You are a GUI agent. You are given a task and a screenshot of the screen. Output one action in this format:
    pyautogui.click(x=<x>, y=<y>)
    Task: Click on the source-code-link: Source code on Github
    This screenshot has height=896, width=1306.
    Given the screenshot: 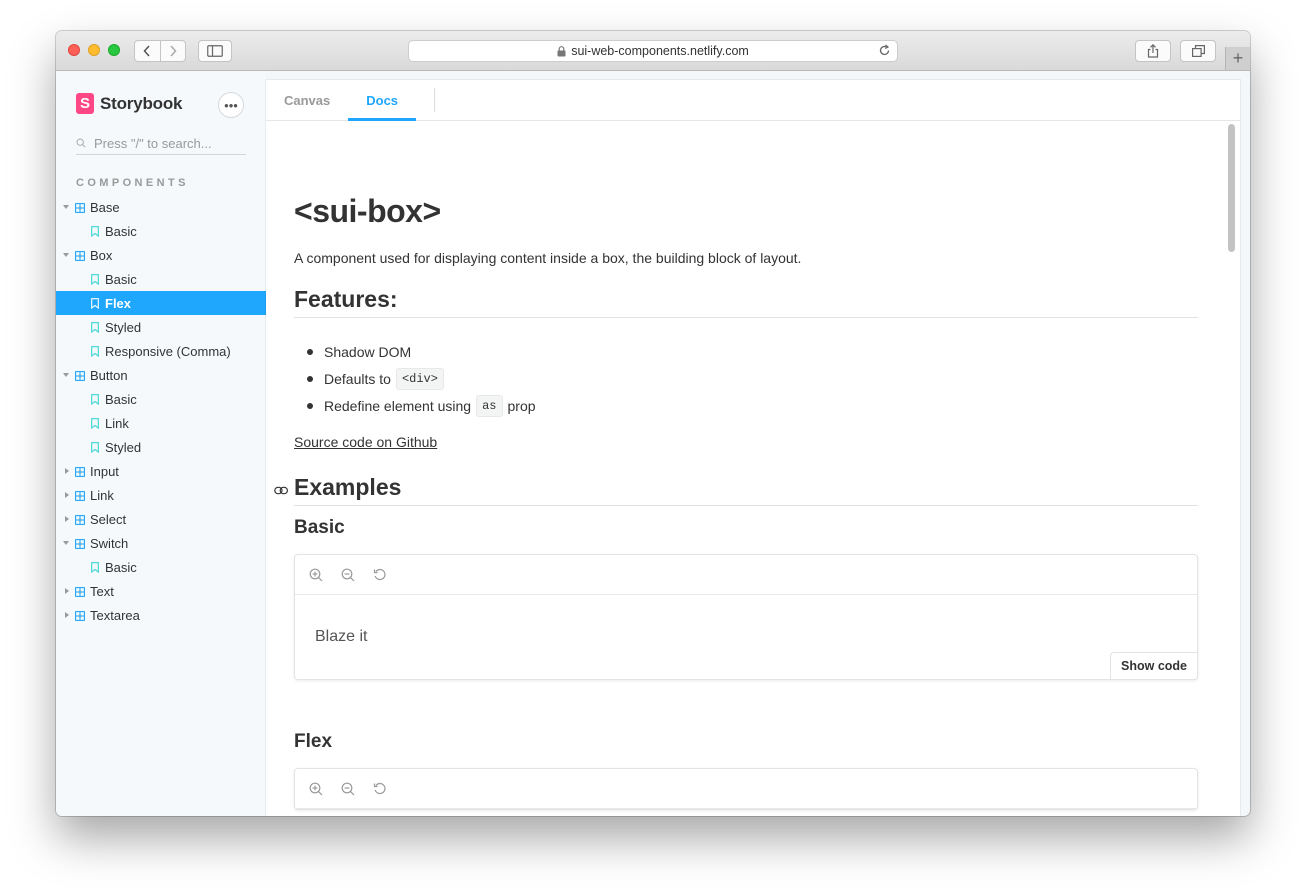 What is the action you would take?
    pyautogui.click(x=365, y=442)
    